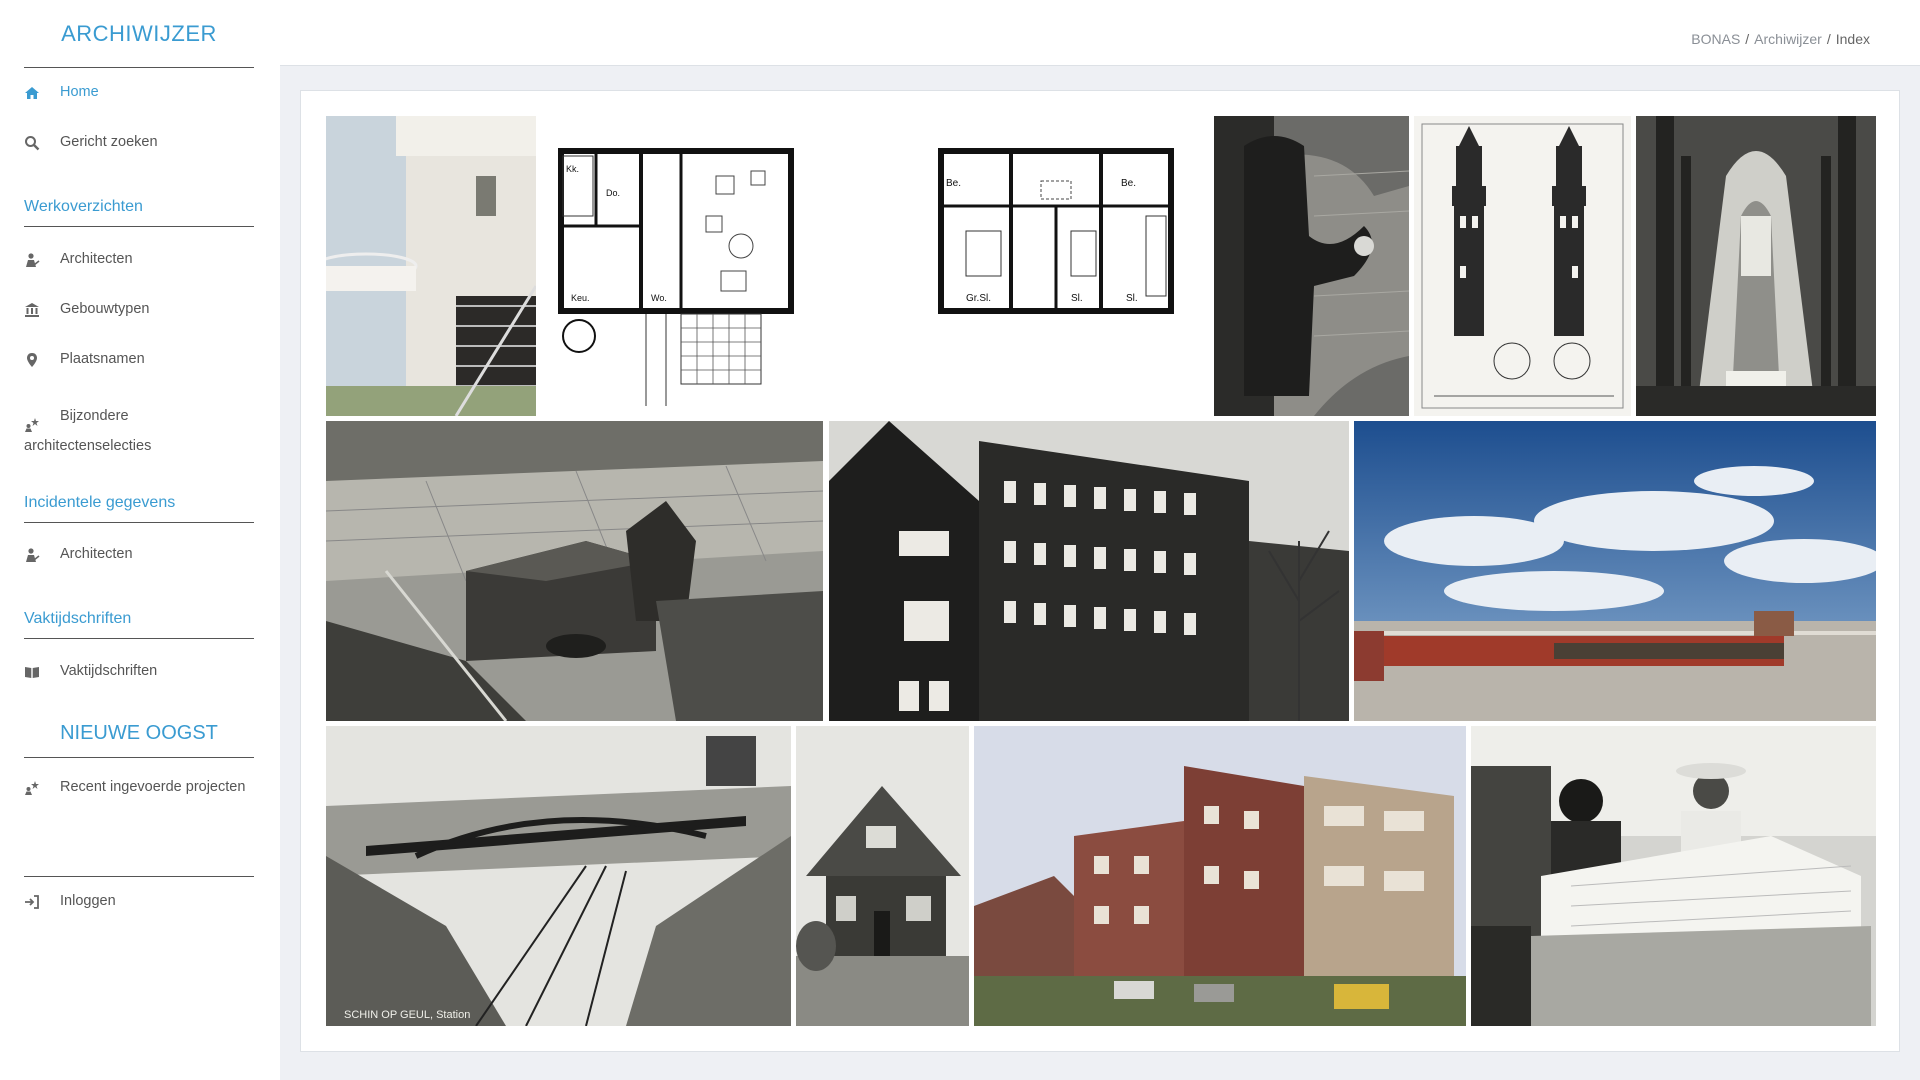 The height and width of the screenshot is (1080, 1920). What do you see at coordinates (42, 671) in the screenshot?
I see `book-icon` at bounding box center [42, 671].